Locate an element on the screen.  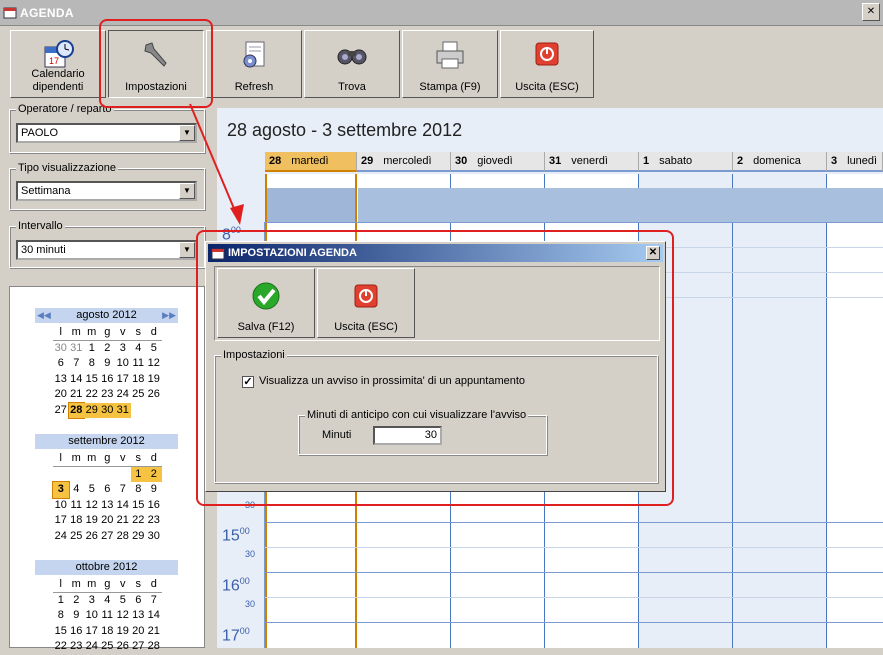
stampa-button: Stampa (F9) is located at coordinates (450, 64).